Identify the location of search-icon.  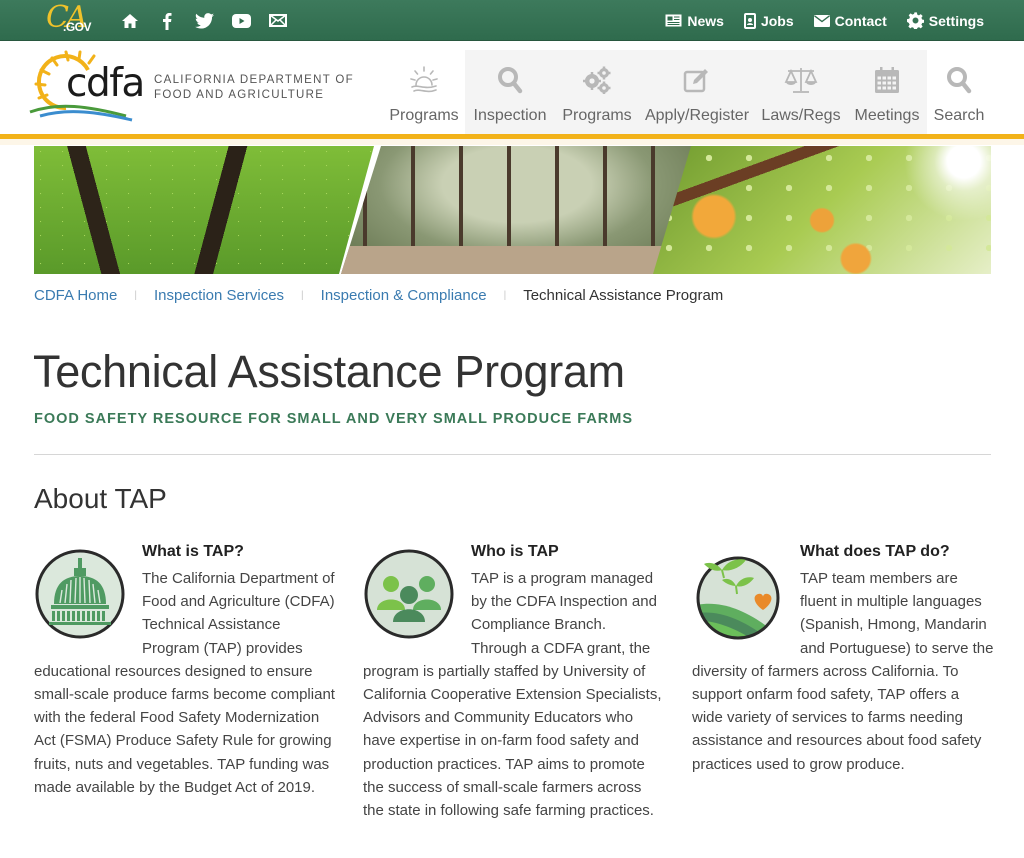
(959, 80).